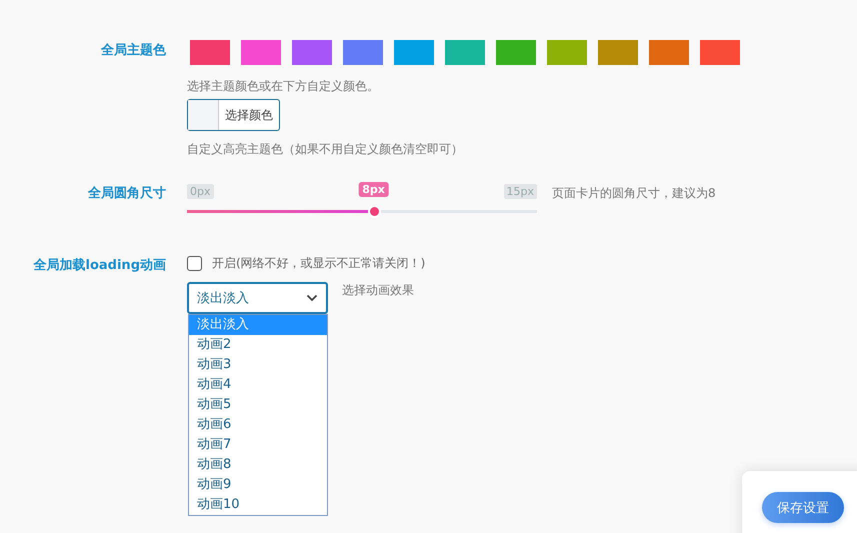 The width and height of the screenshot is (857, 533). What do you see at coordinates (258, 365) in the screenshot?
I see `dropdown-option: 动画3` at bounding box center [258, 365].